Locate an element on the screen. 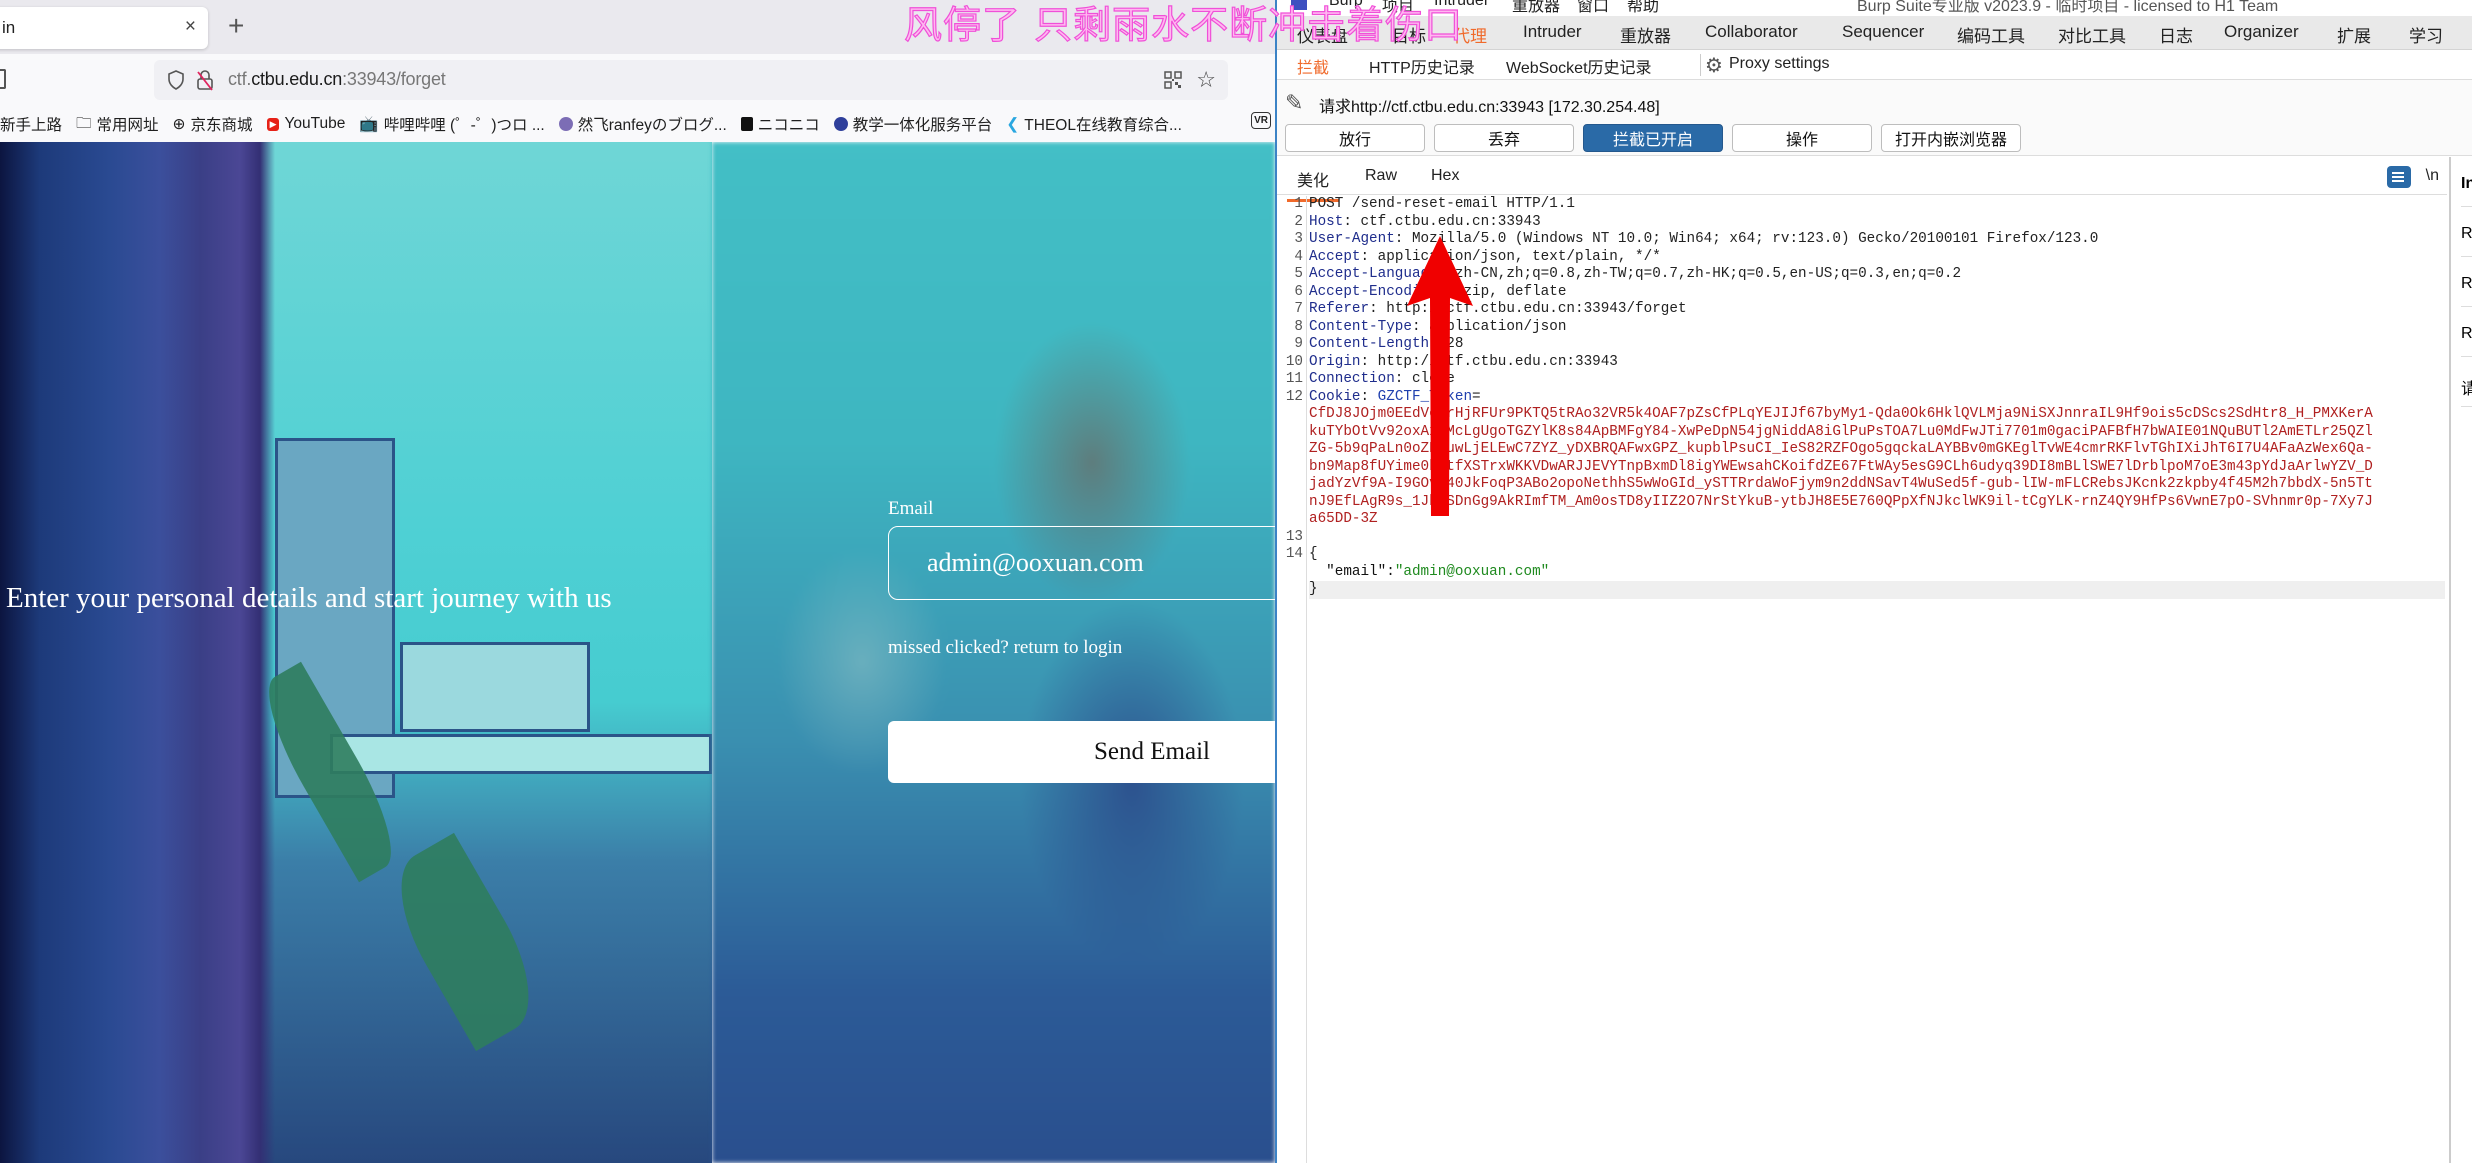  line-number: 1 is located at coordinates (1298, 204).